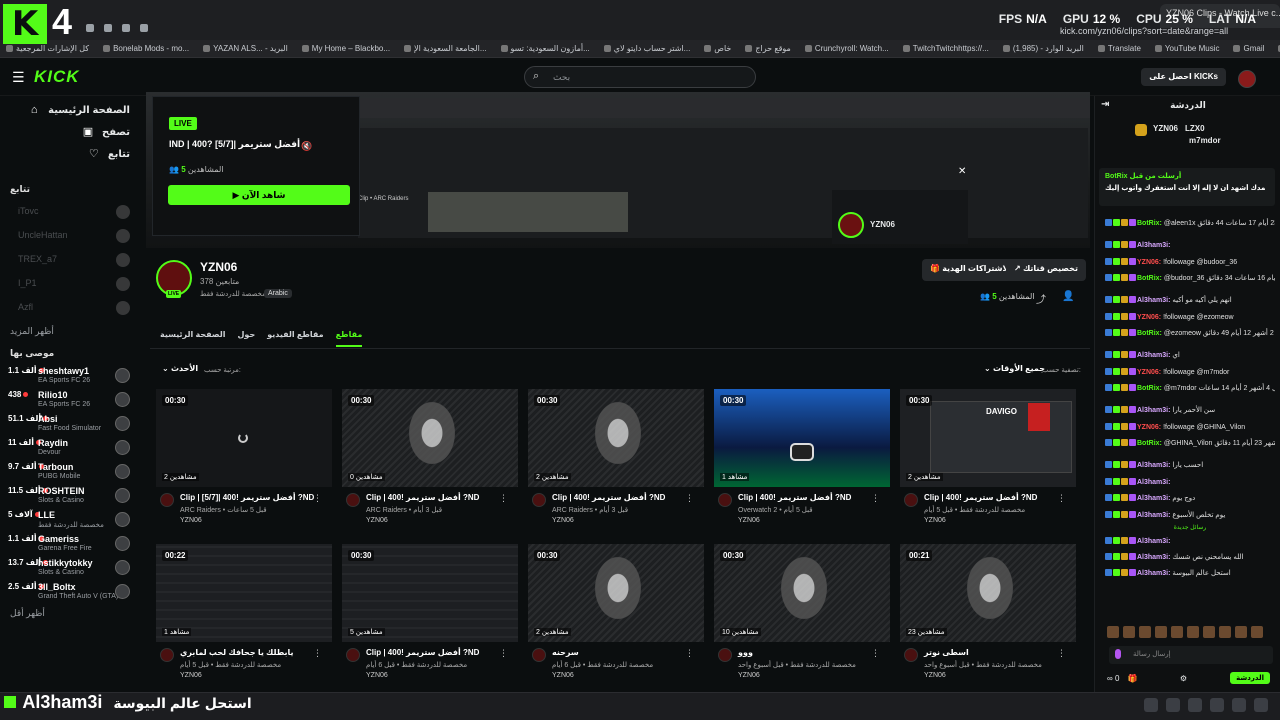 The width and height of the screenshot is (1280, 720). Describe the element at coordinates (1195, 128) in the screenshot. I see `gifter-name: LZX0` at that location.